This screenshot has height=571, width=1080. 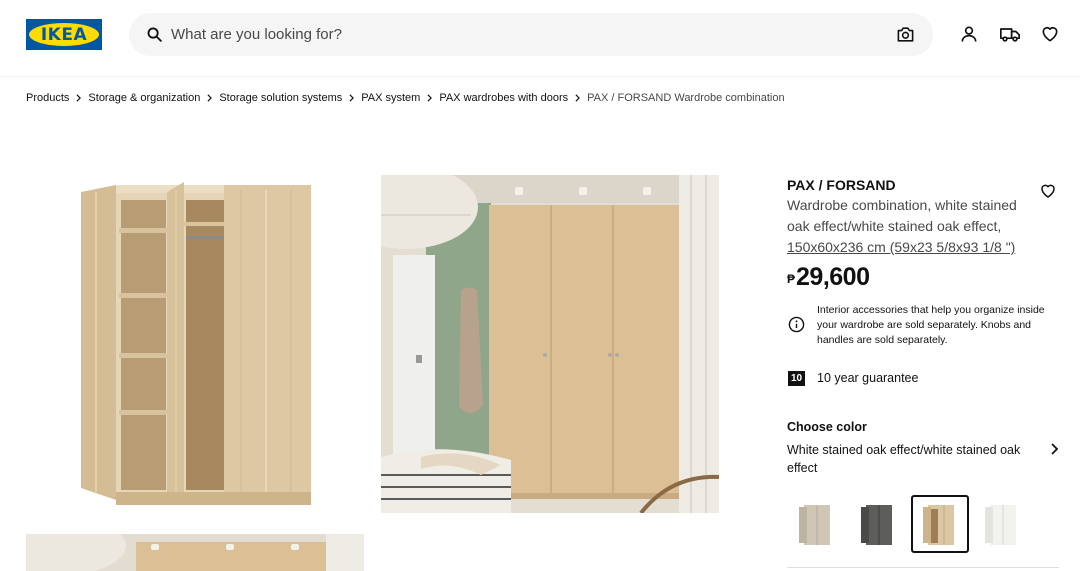 I want to click on search-input, so click(x=521, y=34).